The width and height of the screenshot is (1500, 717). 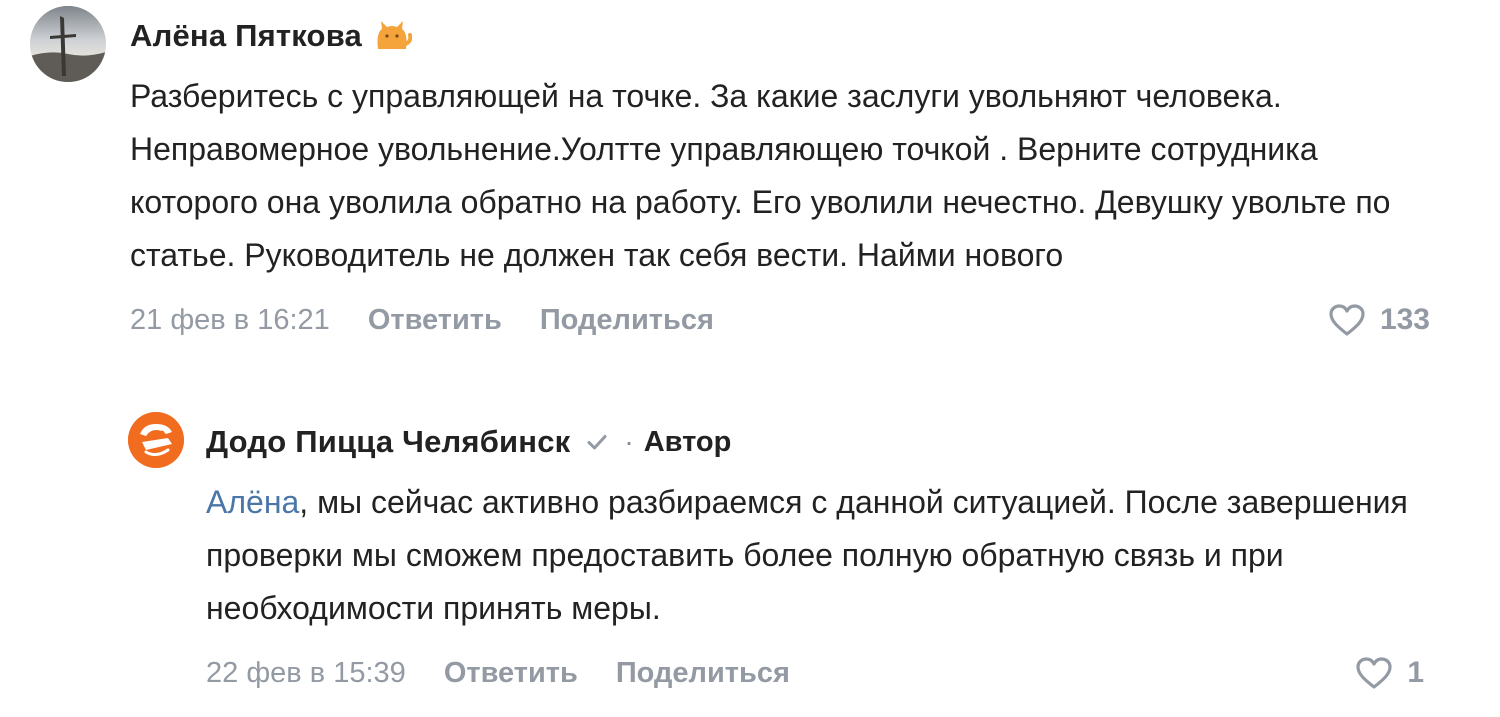 What do you see at coordinates (1404, 319) in the screenshot?
I see `like-count: 133` at bounding box center [1404, 319].